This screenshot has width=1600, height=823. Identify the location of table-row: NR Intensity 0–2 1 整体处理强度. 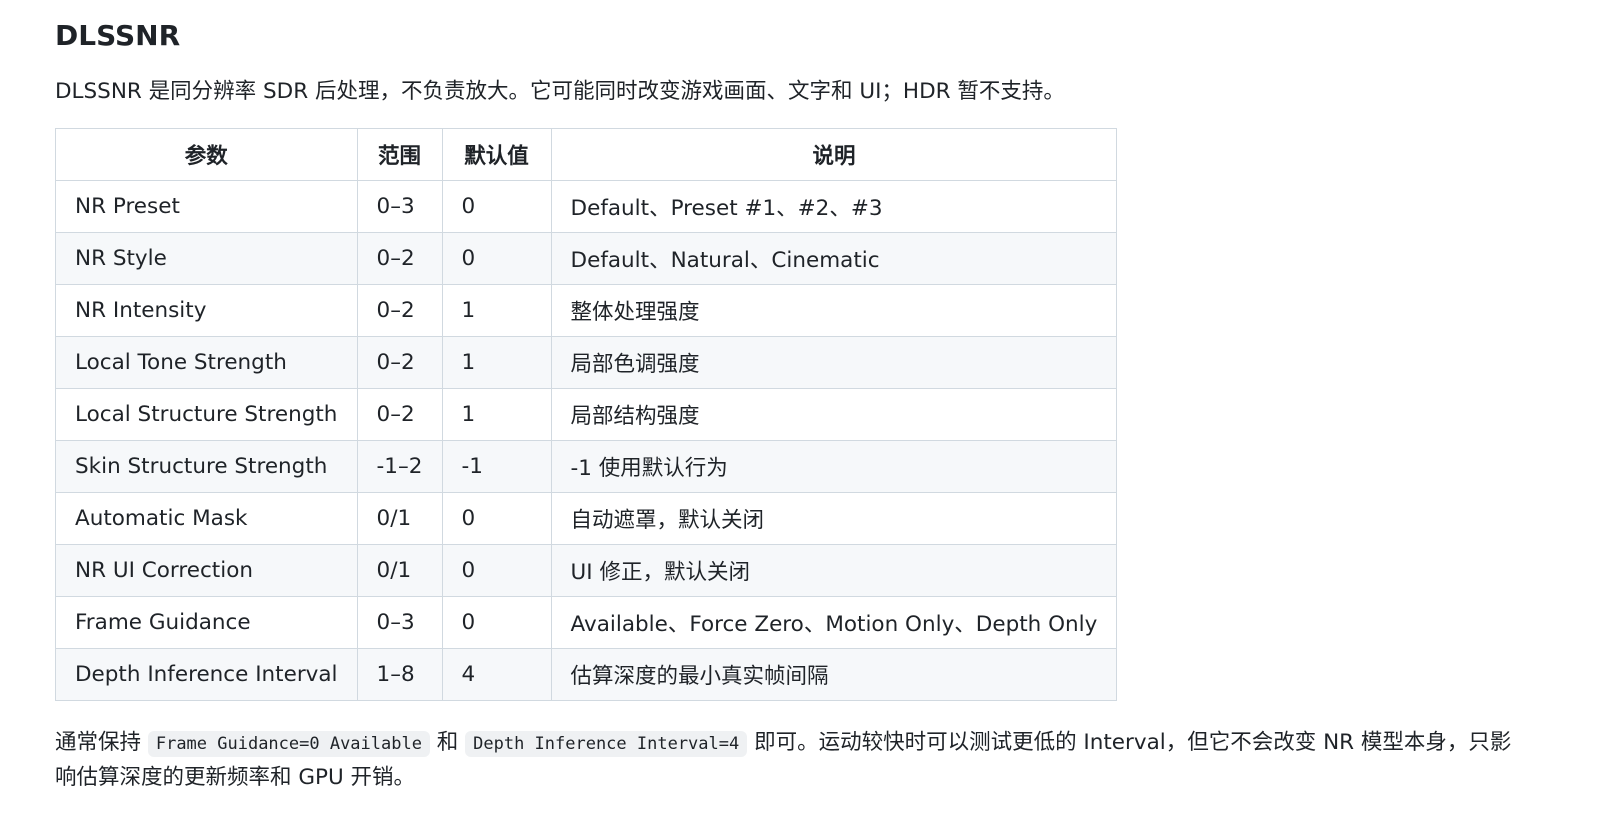
(586, 310).